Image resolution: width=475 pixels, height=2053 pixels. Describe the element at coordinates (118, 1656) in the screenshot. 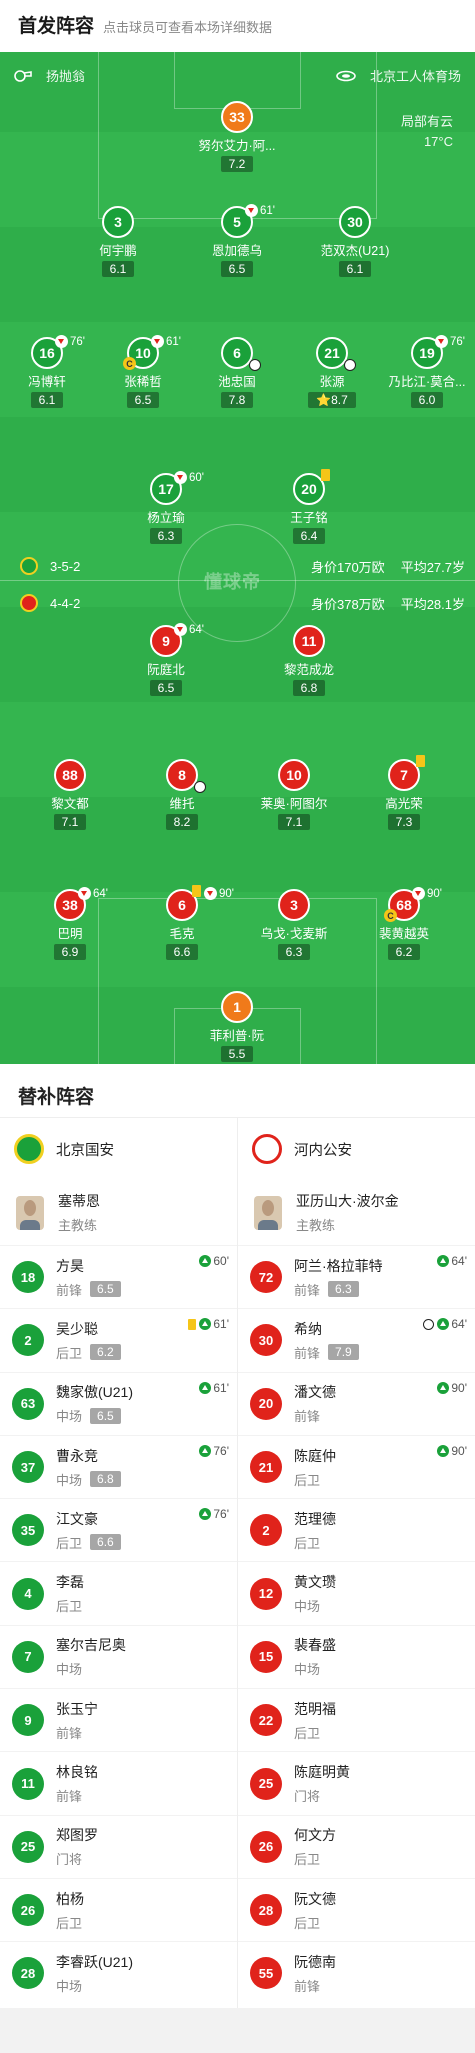

I see `sub-player-row: 7 塞尔吉尼奥 中场` at that location.